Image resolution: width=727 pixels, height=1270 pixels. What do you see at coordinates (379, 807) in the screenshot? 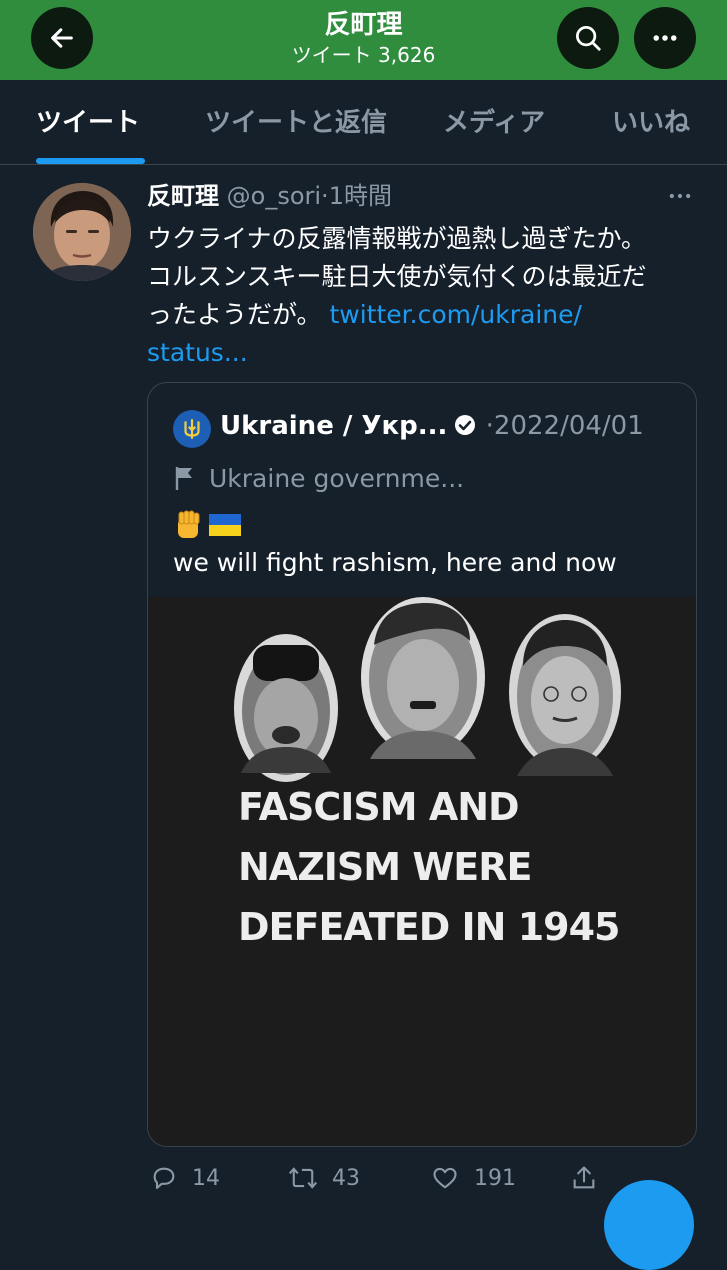
I see `poster-text-line: FASCISM AND` at bounding box center [379, 807].